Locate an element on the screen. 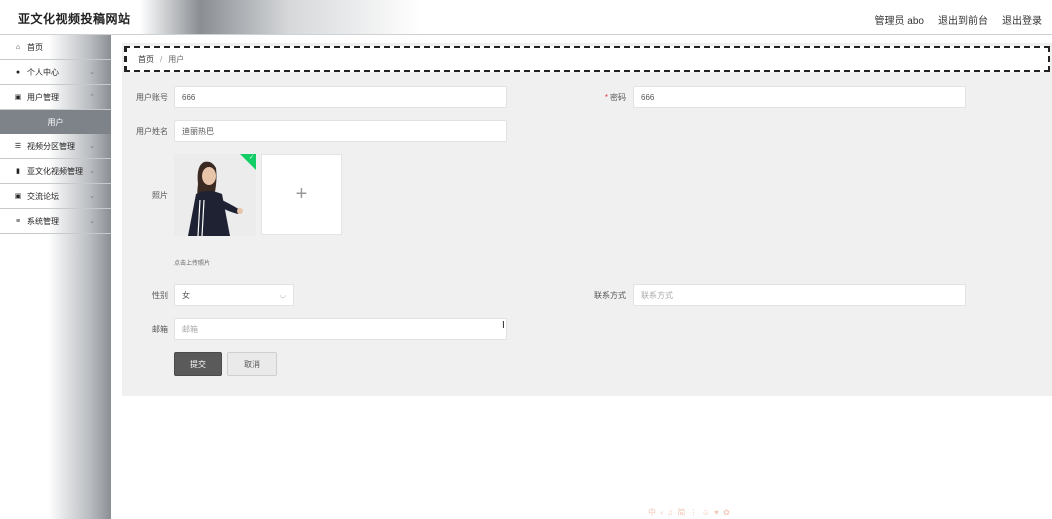 This screenshot has width=1052, height=519. gender-select: 女 ◡ is located at coordinates (234, 295).